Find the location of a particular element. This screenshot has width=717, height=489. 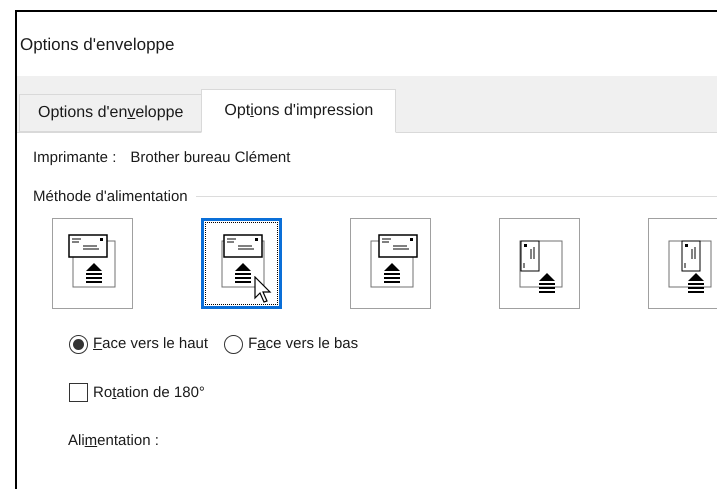

window-title: Options d'enveloppe is located at coordinates (97, 45).